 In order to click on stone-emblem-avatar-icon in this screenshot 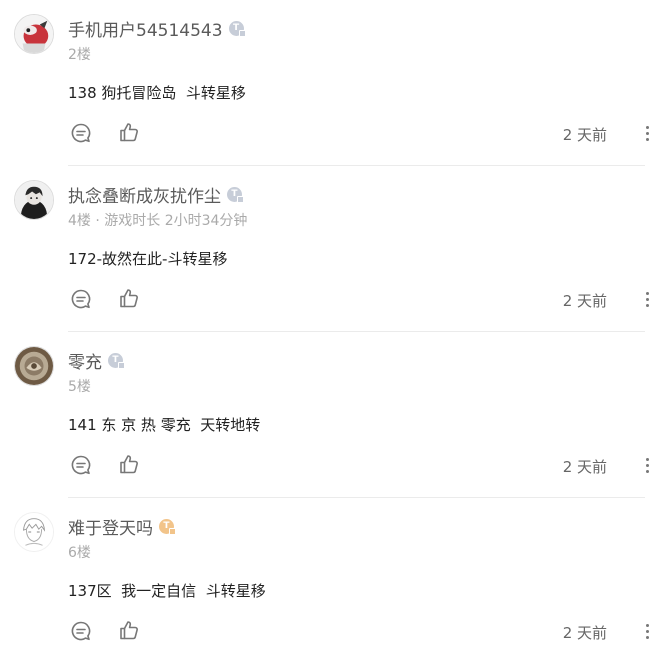, I will do `click(34, 366)`.